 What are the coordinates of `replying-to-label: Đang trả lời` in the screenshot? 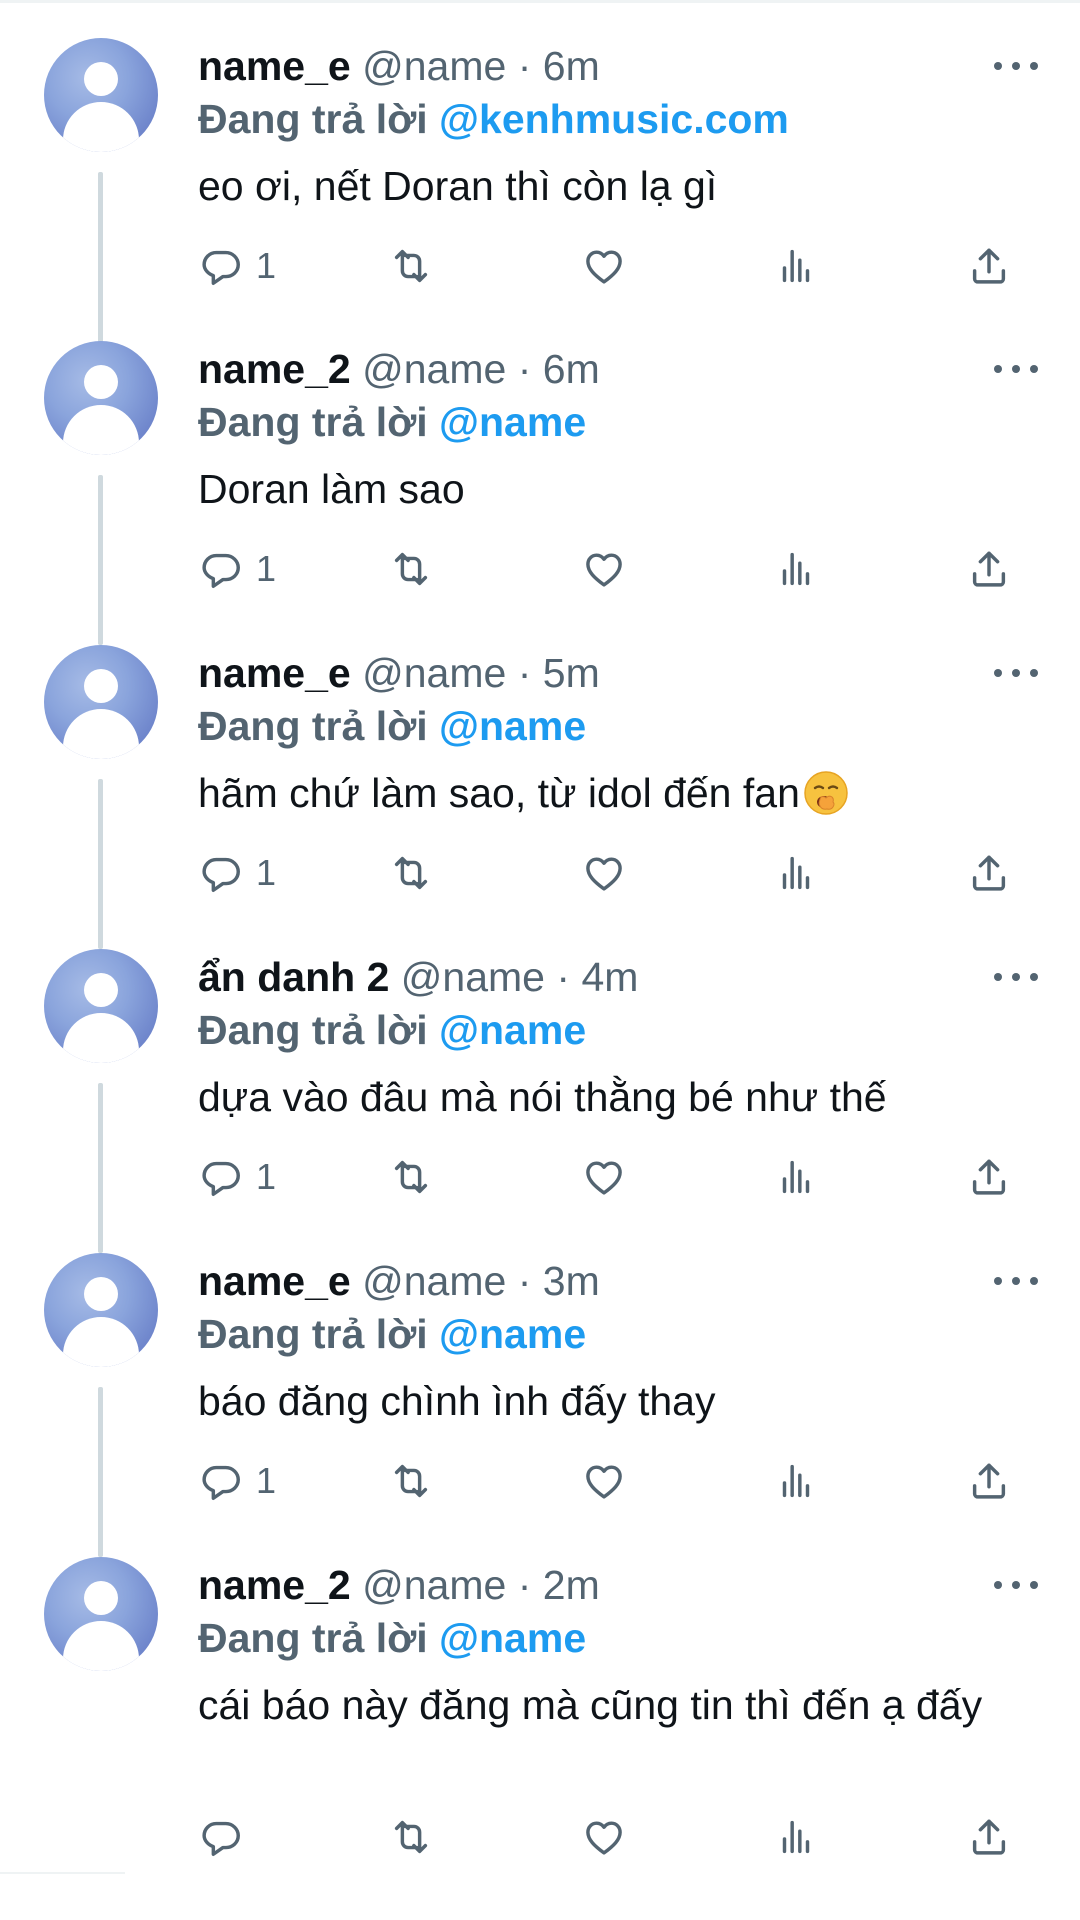 It's located at (313, 1638).